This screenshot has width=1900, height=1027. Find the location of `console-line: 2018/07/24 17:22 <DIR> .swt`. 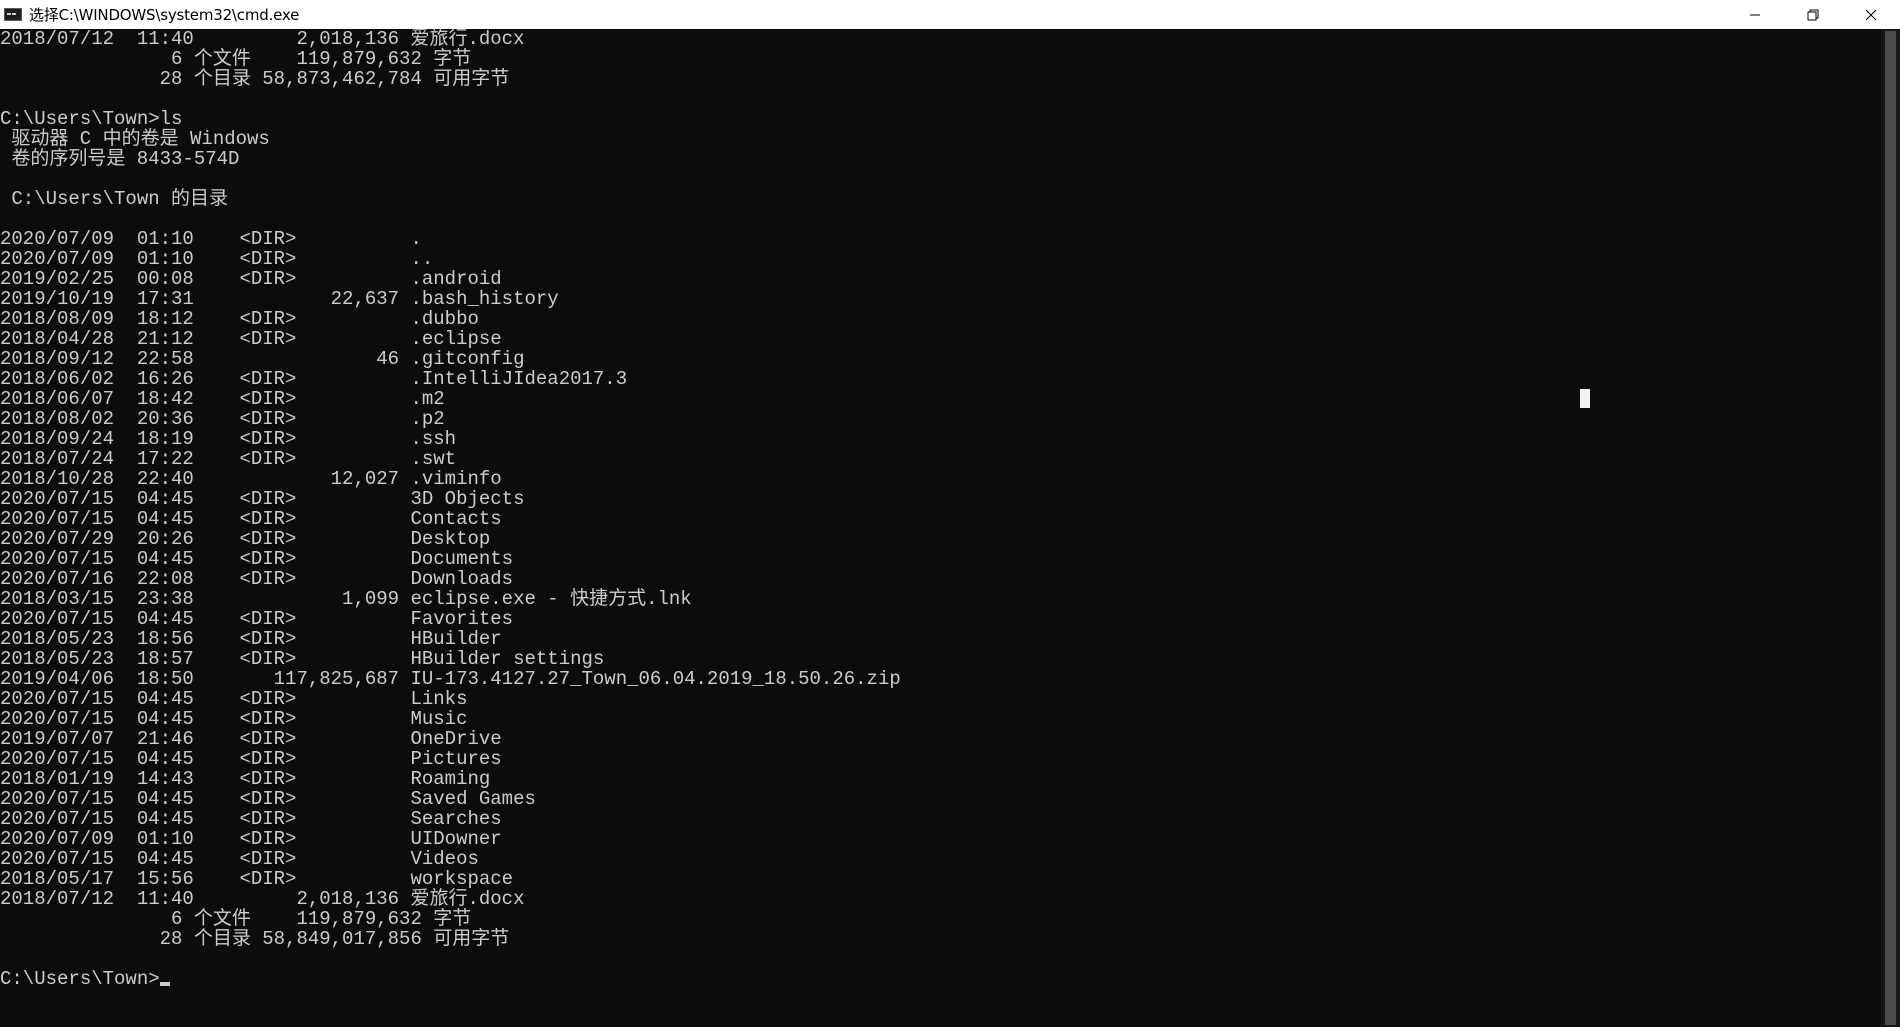

console-line: 2018/07/24 17:22 <DIR> .swt is located at coordinates (228, 459).